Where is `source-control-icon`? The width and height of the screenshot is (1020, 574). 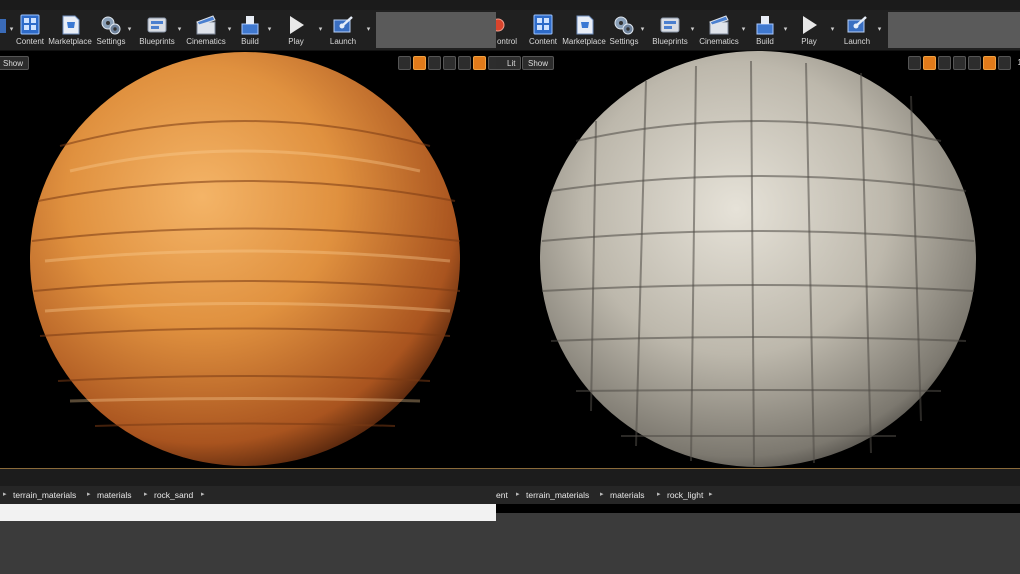 source-control-icon is located at coordinates (500, 25).